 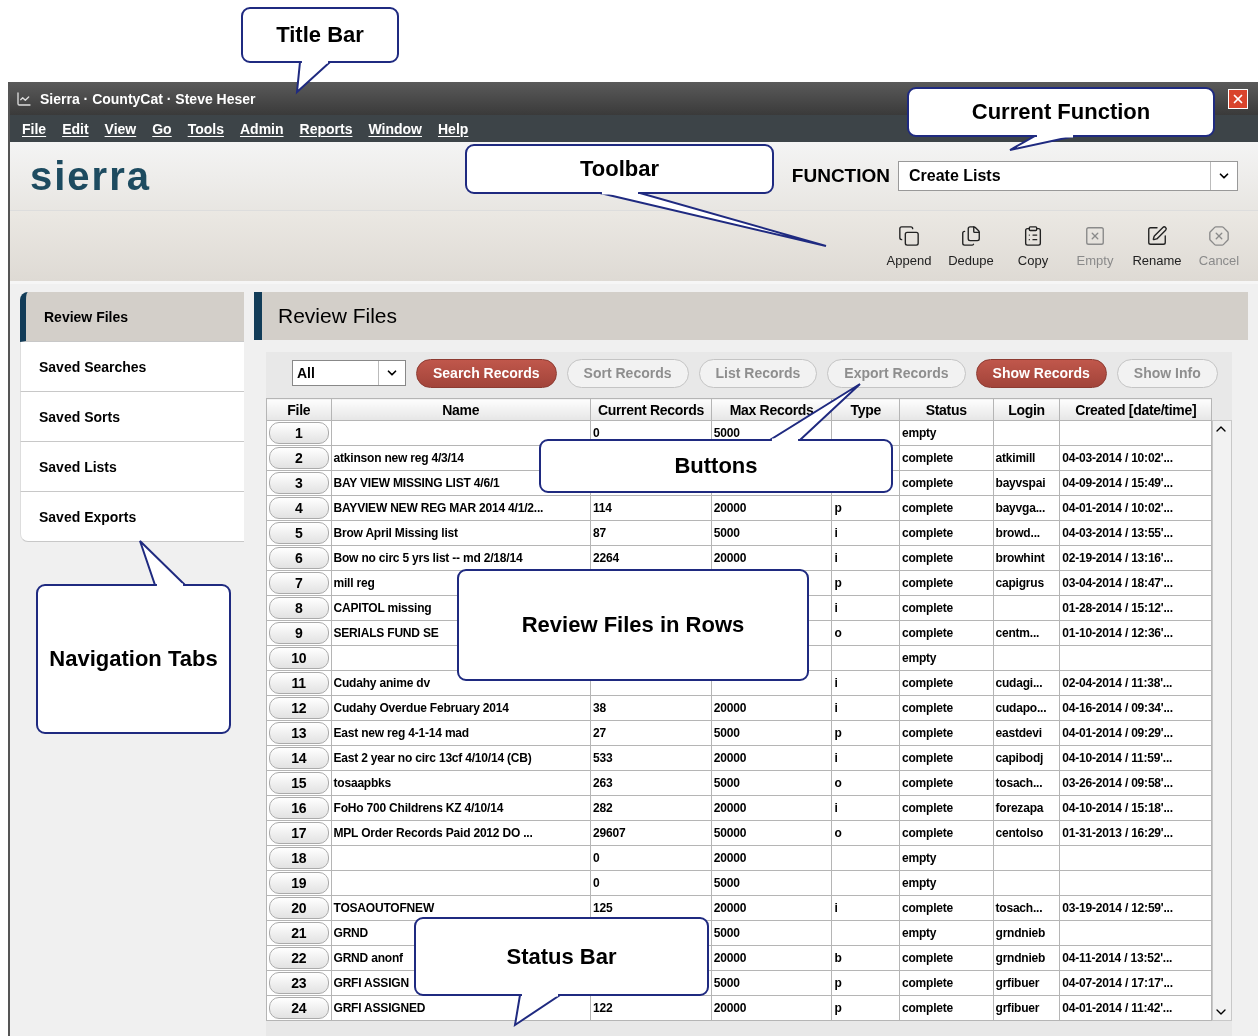 What do you see at coordinates (486, 373) in the screenshot?
I see `action-button: Search Records` at bounding box center [486, 373].